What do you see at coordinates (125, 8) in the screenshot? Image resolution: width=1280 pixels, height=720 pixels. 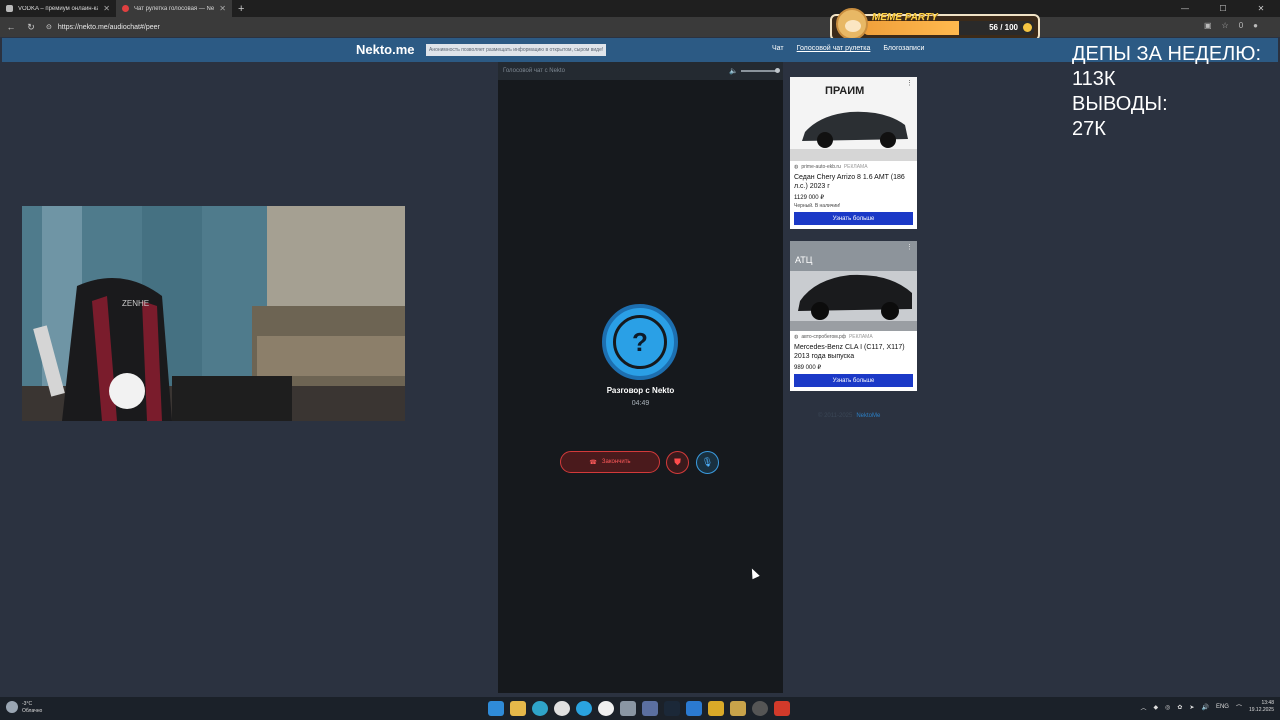 I see `tab-favicon-icon` at bounding box center [125, 8].